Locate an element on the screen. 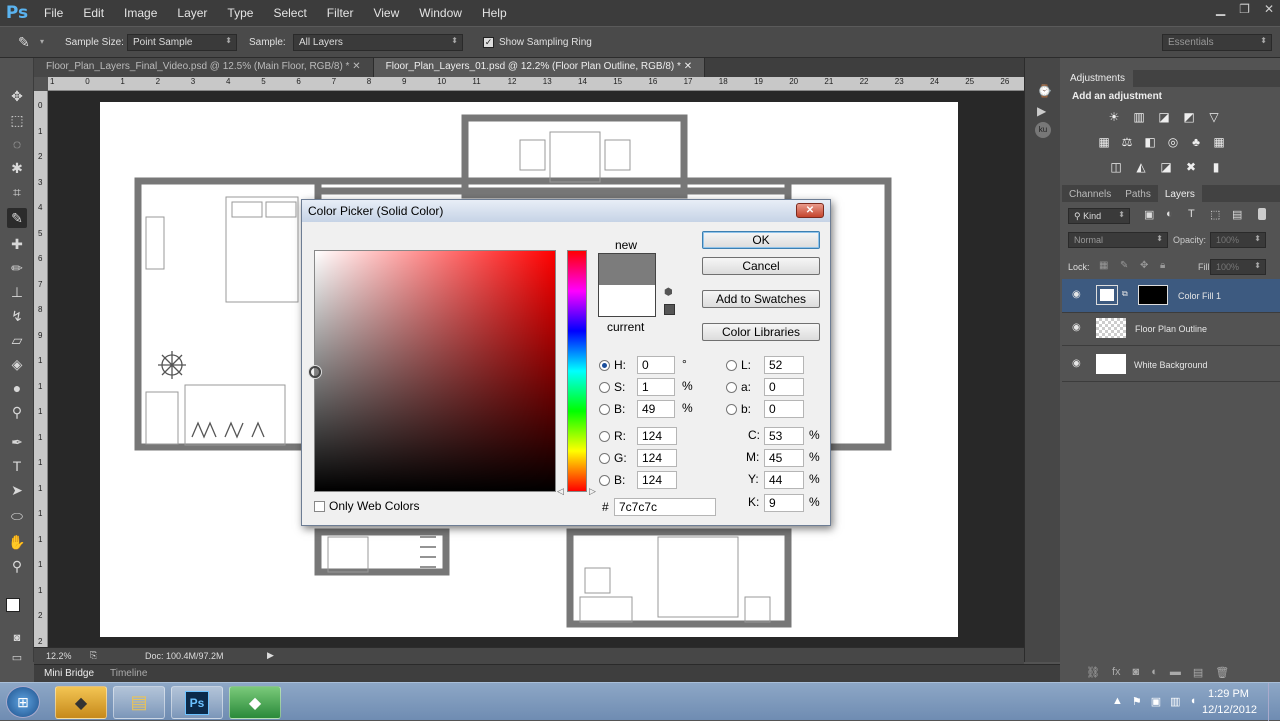 This screenshot has height=721, width=1280. screen-mode-icon: ▭ is located at coordinates (17, 658).